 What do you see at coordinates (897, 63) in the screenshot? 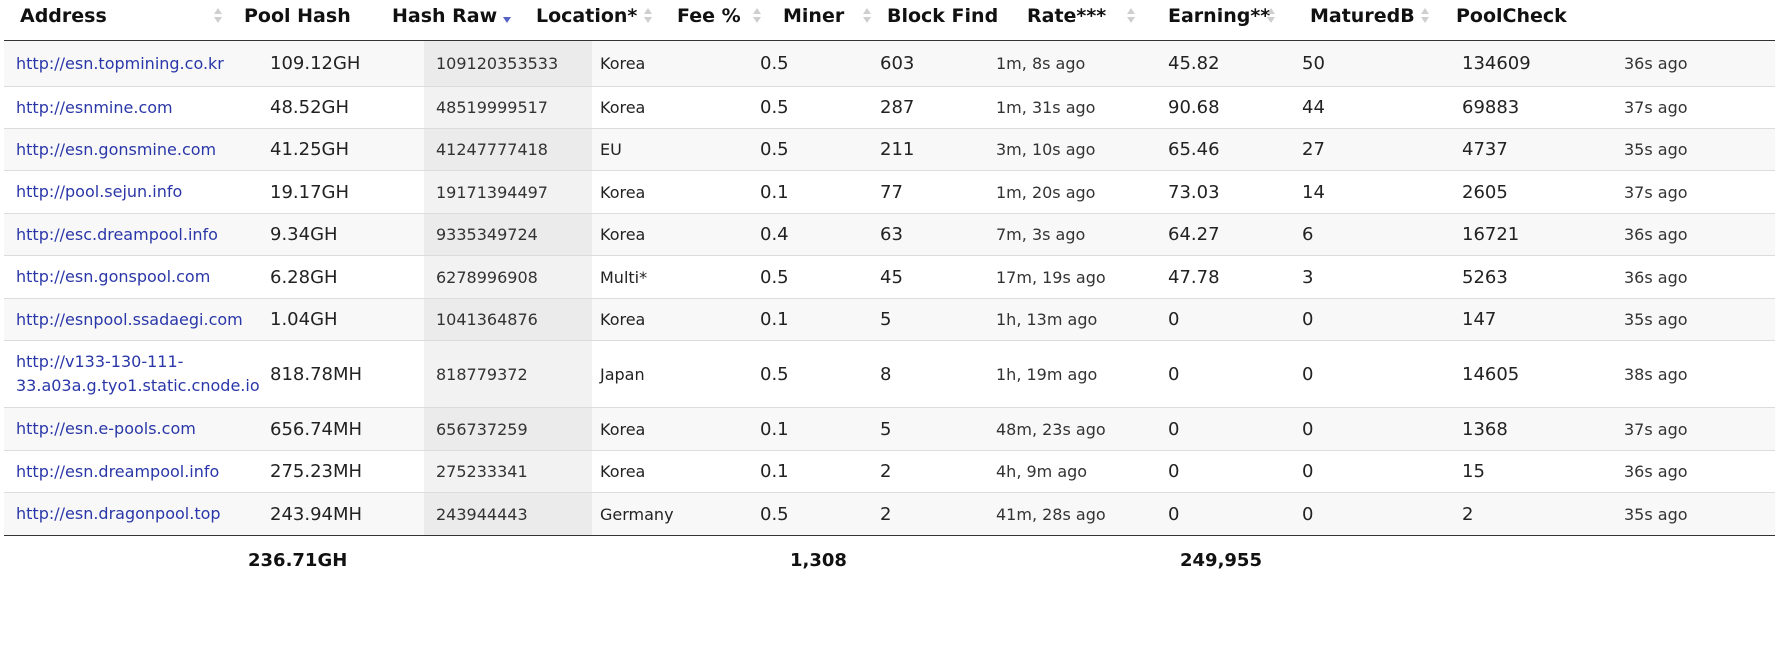
I see `cell-miner: 603` at bounding box center [897, 63].